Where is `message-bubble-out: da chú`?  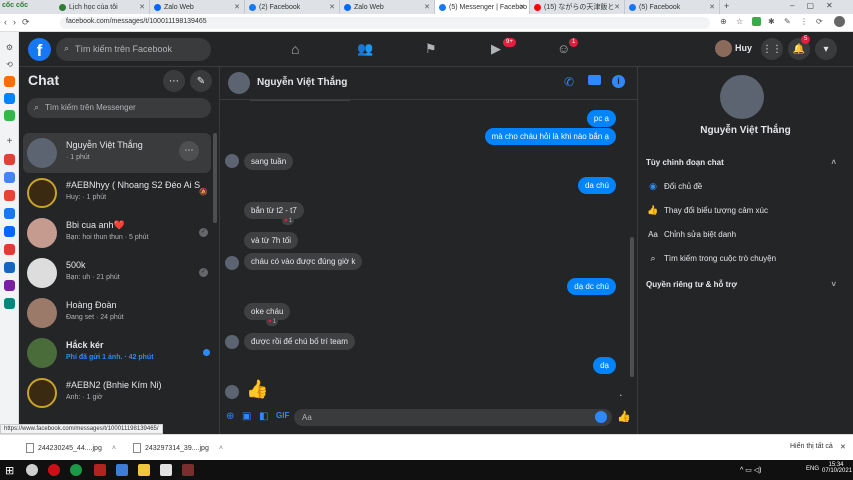 message-bubble-out: da chú is located at coordinates (596, 185).